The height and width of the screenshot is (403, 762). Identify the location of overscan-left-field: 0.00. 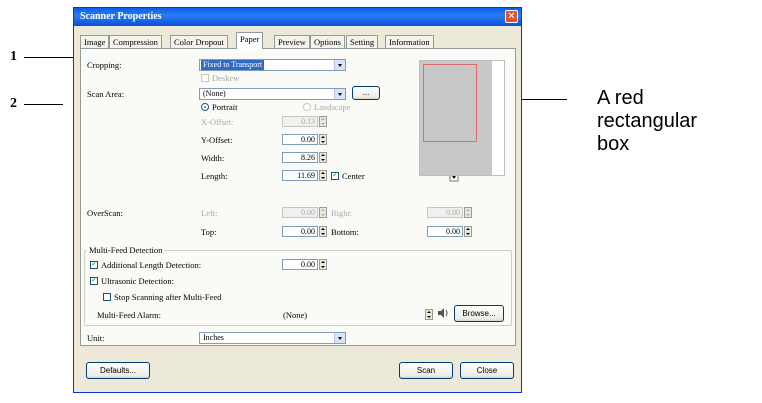
(300, 212).